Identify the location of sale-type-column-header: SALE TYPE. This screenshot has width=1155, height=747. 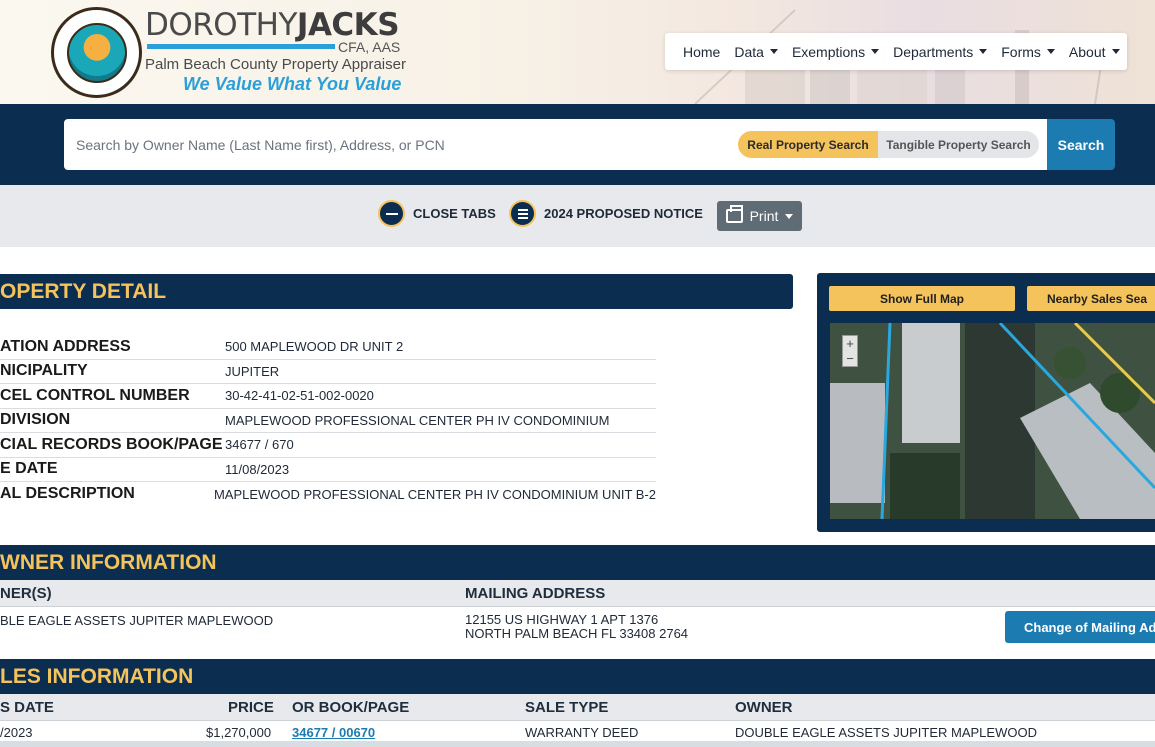
(567, 707).